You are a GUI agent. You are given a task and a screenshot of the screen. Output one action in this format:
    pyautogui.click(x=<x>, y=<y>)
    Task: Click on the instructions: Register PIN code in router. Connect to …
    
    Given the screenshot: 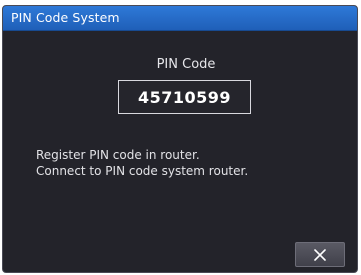 What is the action you would take?
    pyautogui.click(x=142, y=163)
    